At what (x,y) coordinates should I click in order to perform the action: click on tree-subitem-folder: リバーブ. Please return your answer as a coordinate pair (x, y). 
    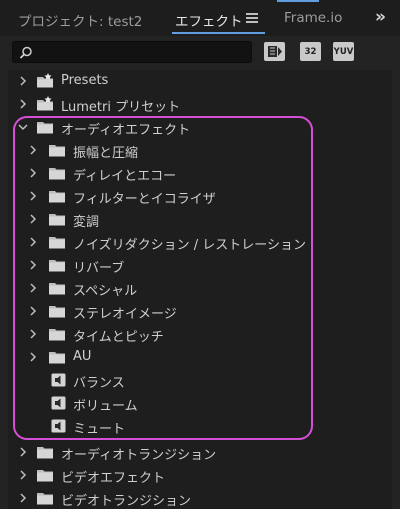
    Looking at the image, I should click on (200, 265).